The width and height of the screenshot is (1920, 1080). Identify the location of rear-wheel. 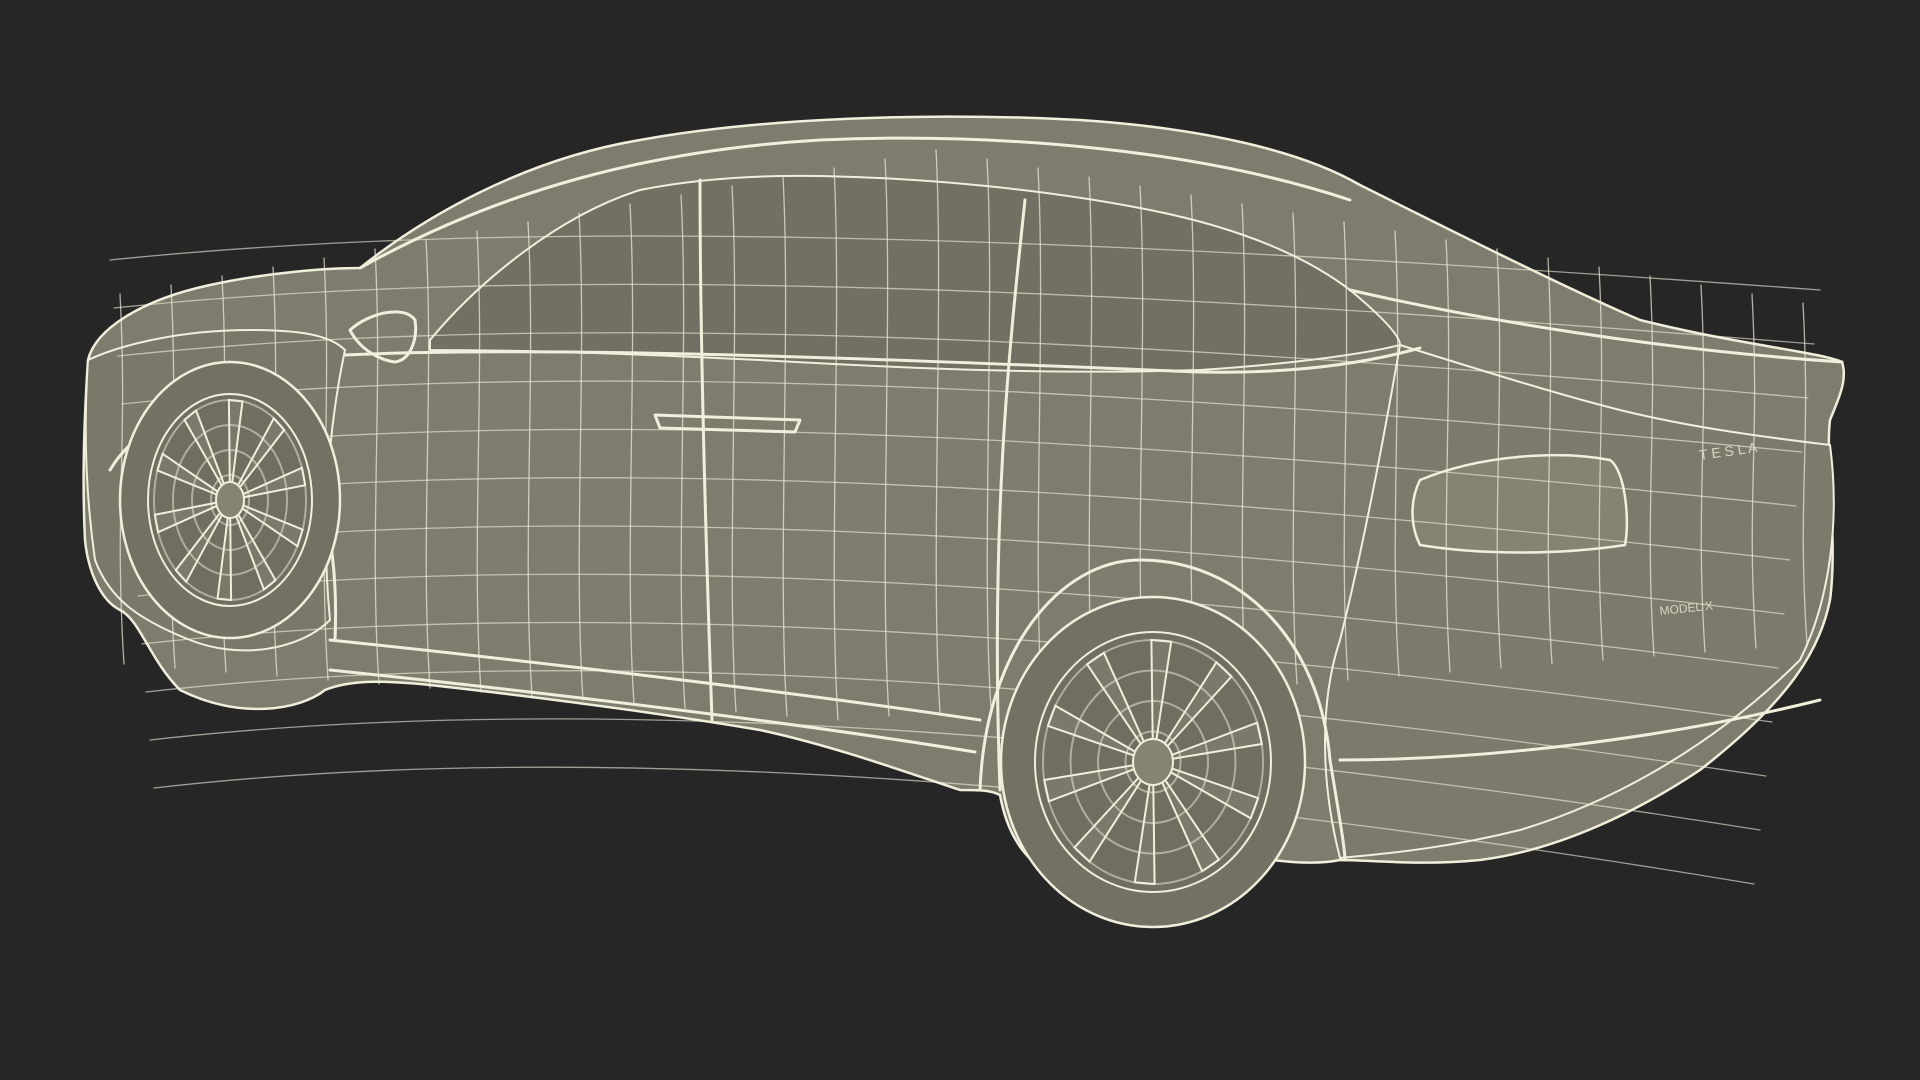
(1153, 762).